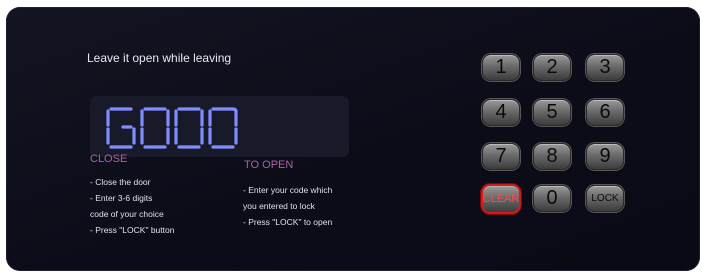 Image resolution: width=702 pixels, height=275 pixels. I want to click on open-step: - Enter your code which, so click(288, 190).